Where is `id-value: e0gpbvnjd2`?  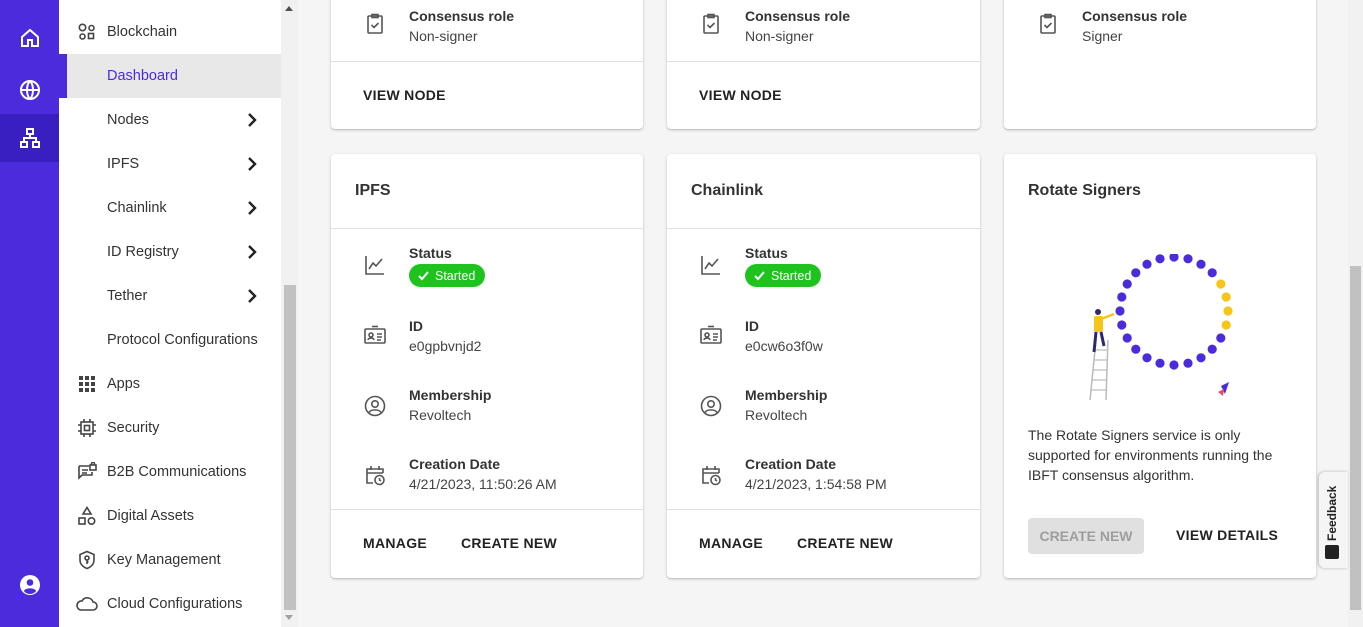 id-value: e0gpbvnjd2 is located at coordinates (445, 346).